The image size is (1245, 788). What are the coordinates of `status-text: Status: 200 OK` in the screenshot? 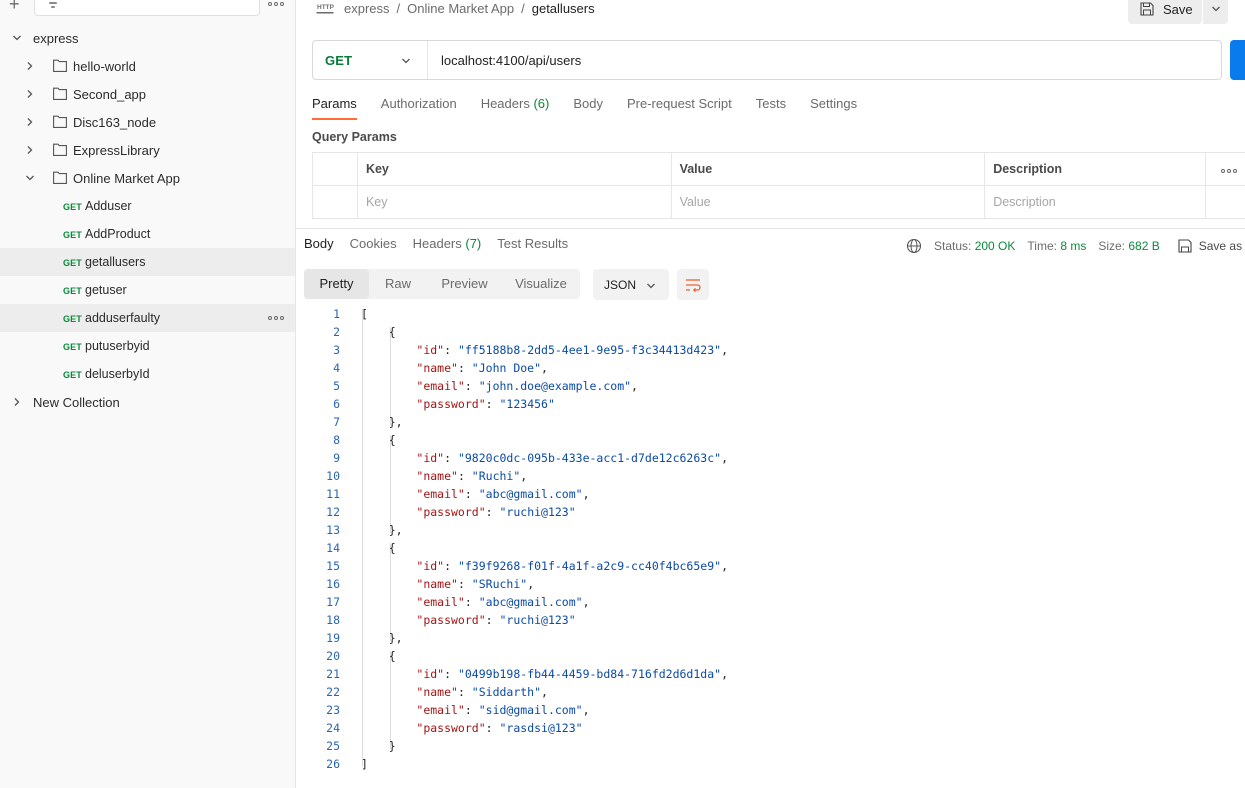 It's located at (974, 246).